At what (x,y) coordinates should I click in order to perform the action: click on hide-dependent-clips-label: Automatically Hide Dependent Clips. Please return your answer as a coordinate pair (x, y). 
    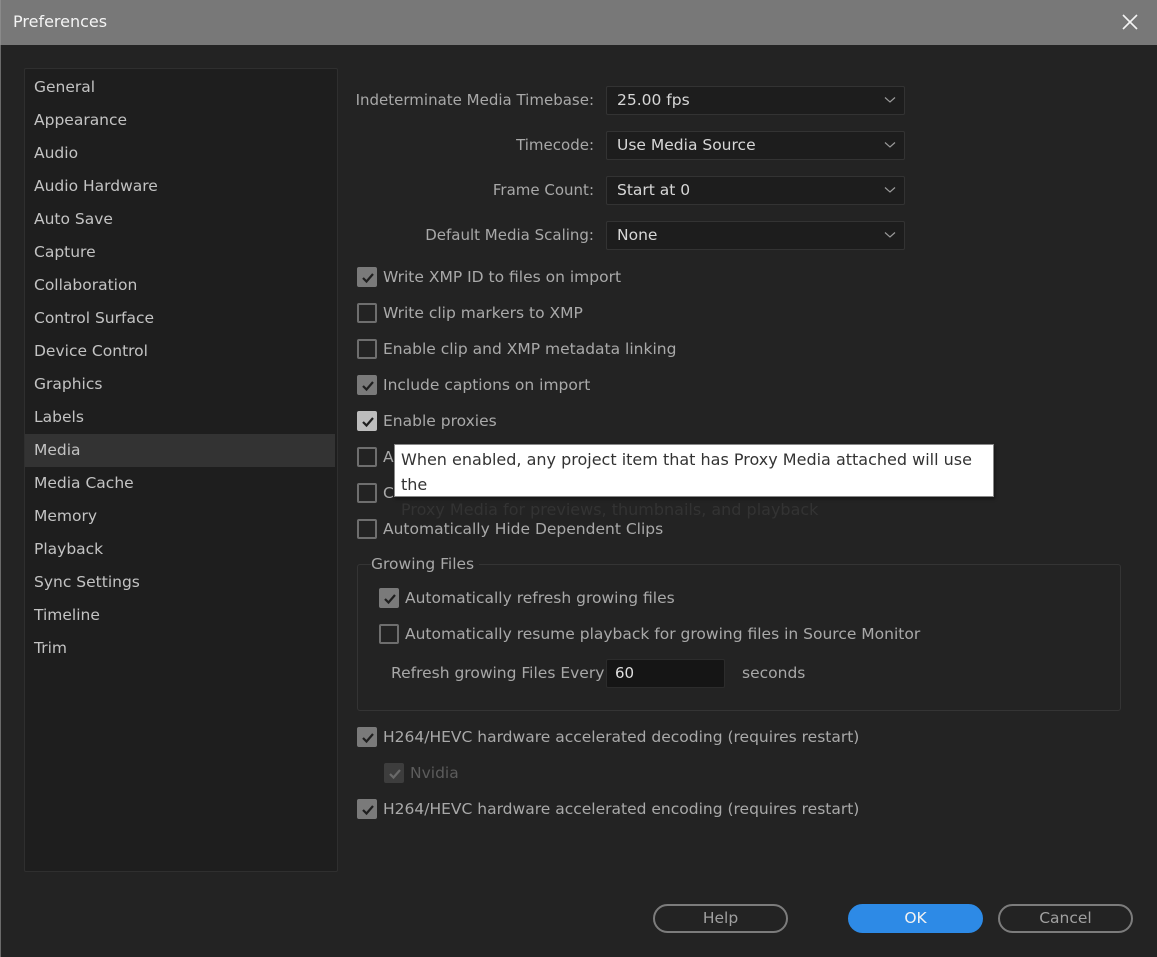
    Looking at the image, I should click on (523, 529).